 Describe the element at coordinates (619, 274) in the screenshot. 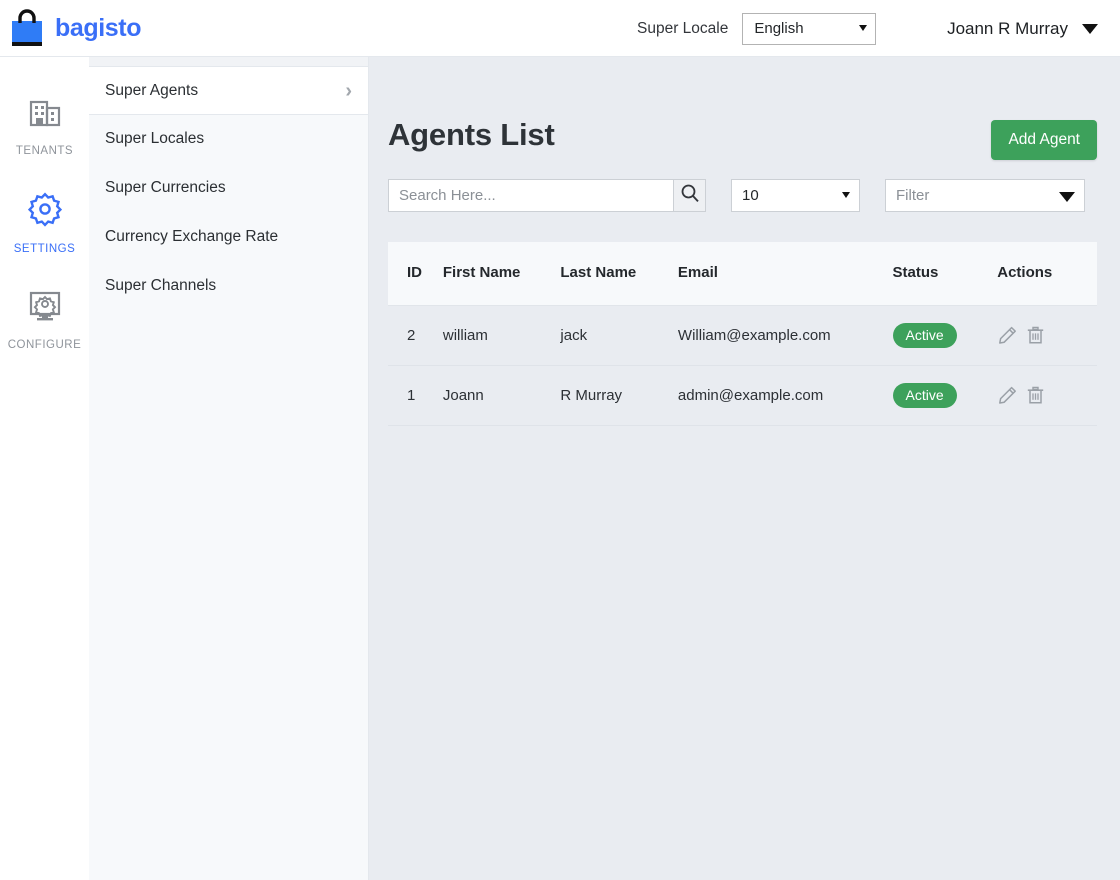

I see `column-header-last-name: Last Name` at that location.